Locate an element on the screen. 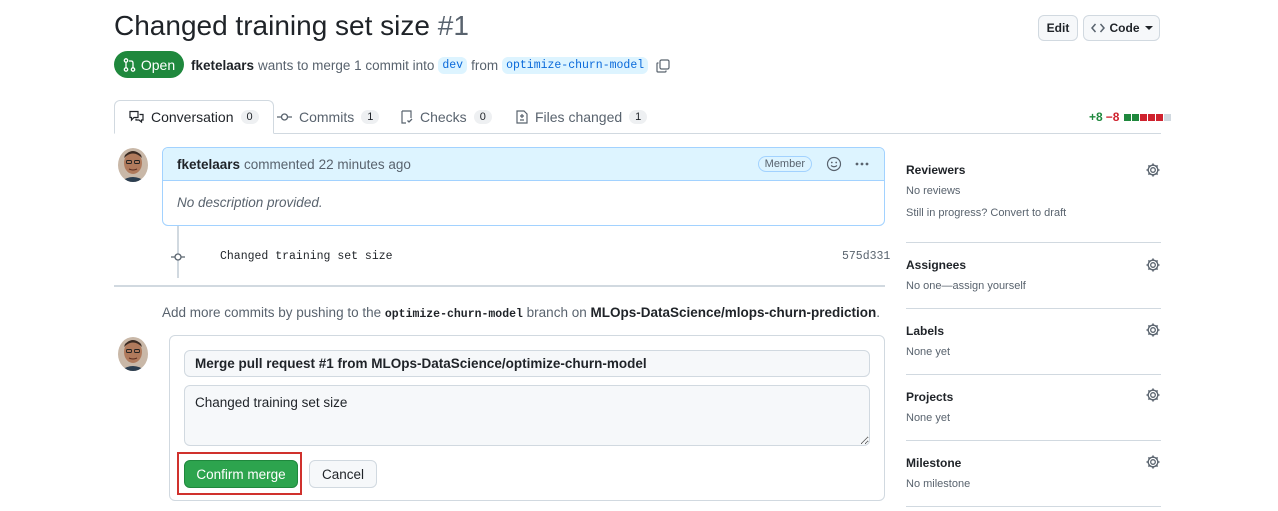 The height and width of the screenshot is (511, 1278). base-branch: dev is located at coordinates (453, 65).